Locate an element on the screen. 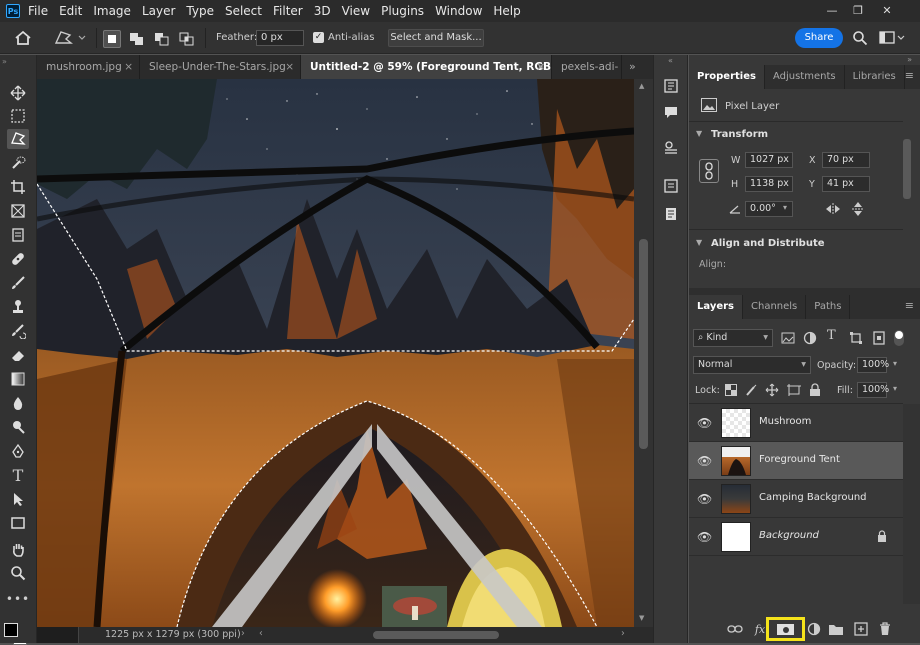 The image size is (920, 645). collapse-strip-icon: « is located at coordinates (670, 60).